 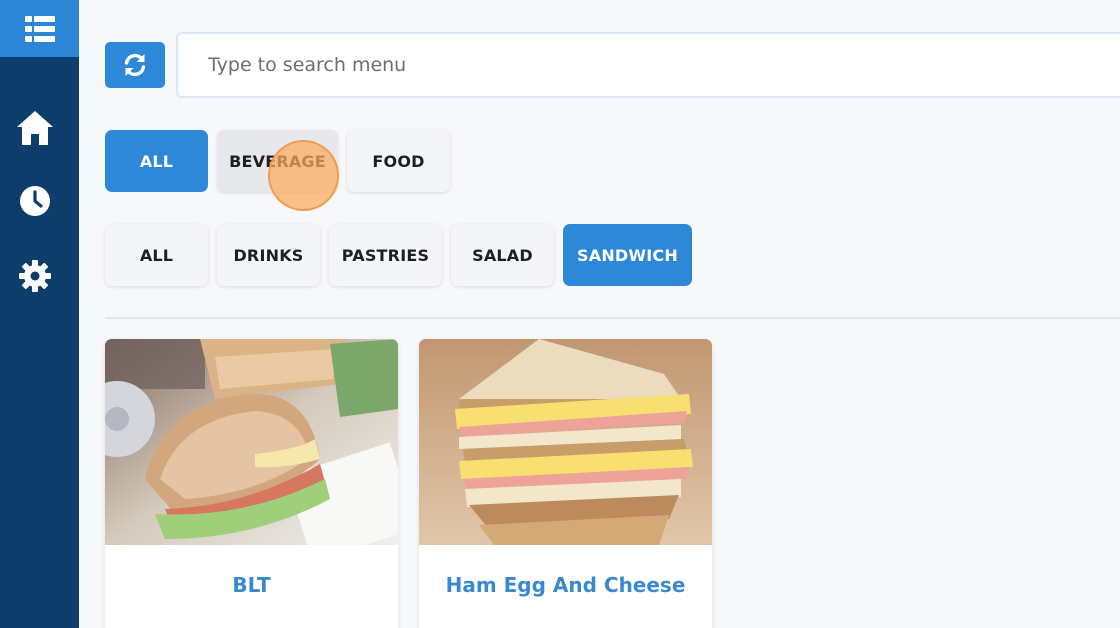 I want to click on menu-toggle-button, so click(x=39, y=28).